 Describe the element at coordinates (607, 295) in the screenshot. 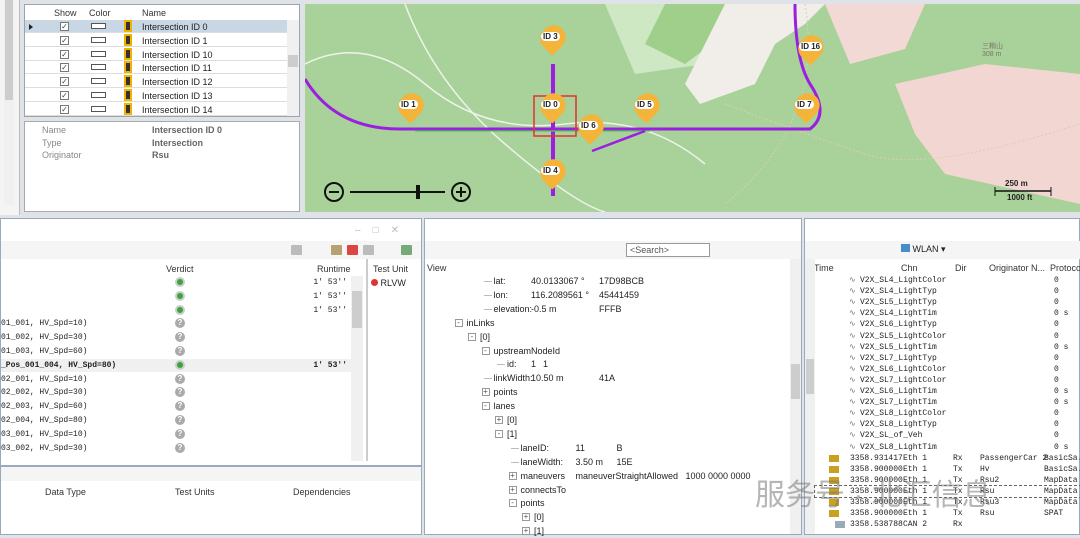

I see `tree-node: lon: 116.2089561 ° 45441459` at that location.